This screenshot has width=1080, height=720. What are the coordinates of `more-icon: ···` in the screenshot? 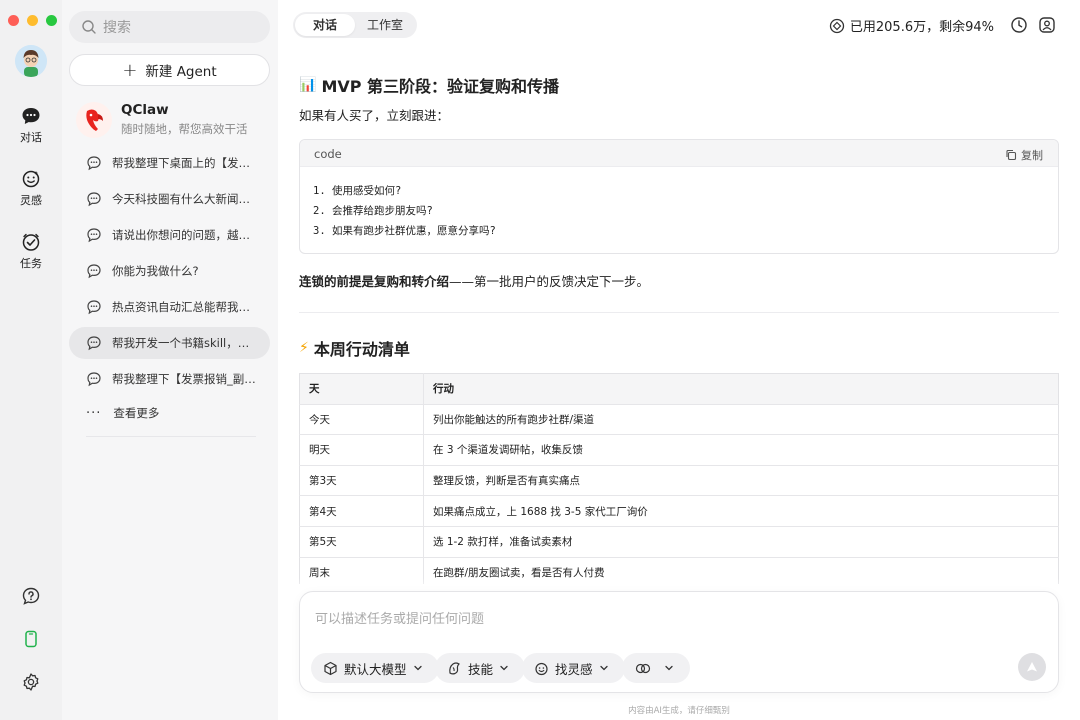 It's located at (94, 413).